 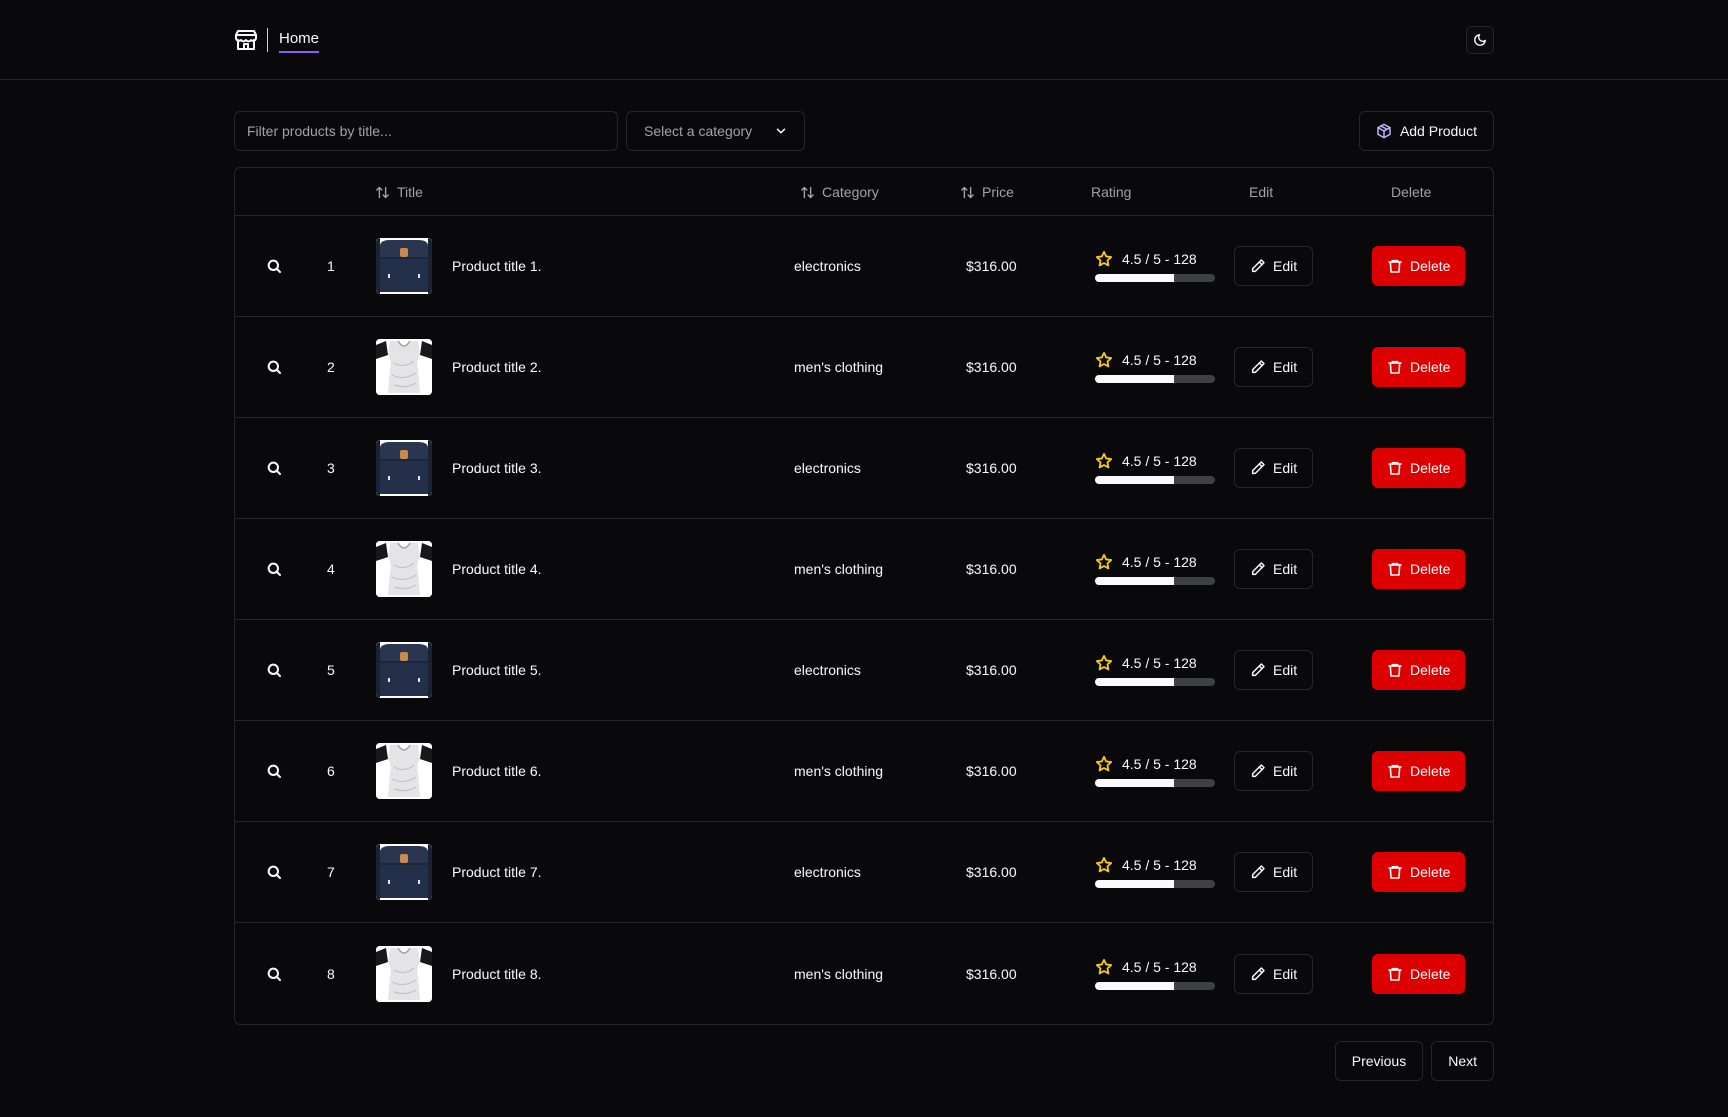 What do you see at coordinates (987, 192) in the screenshot?
I see `column-header-price: Price` at bounding box center [987, 192].